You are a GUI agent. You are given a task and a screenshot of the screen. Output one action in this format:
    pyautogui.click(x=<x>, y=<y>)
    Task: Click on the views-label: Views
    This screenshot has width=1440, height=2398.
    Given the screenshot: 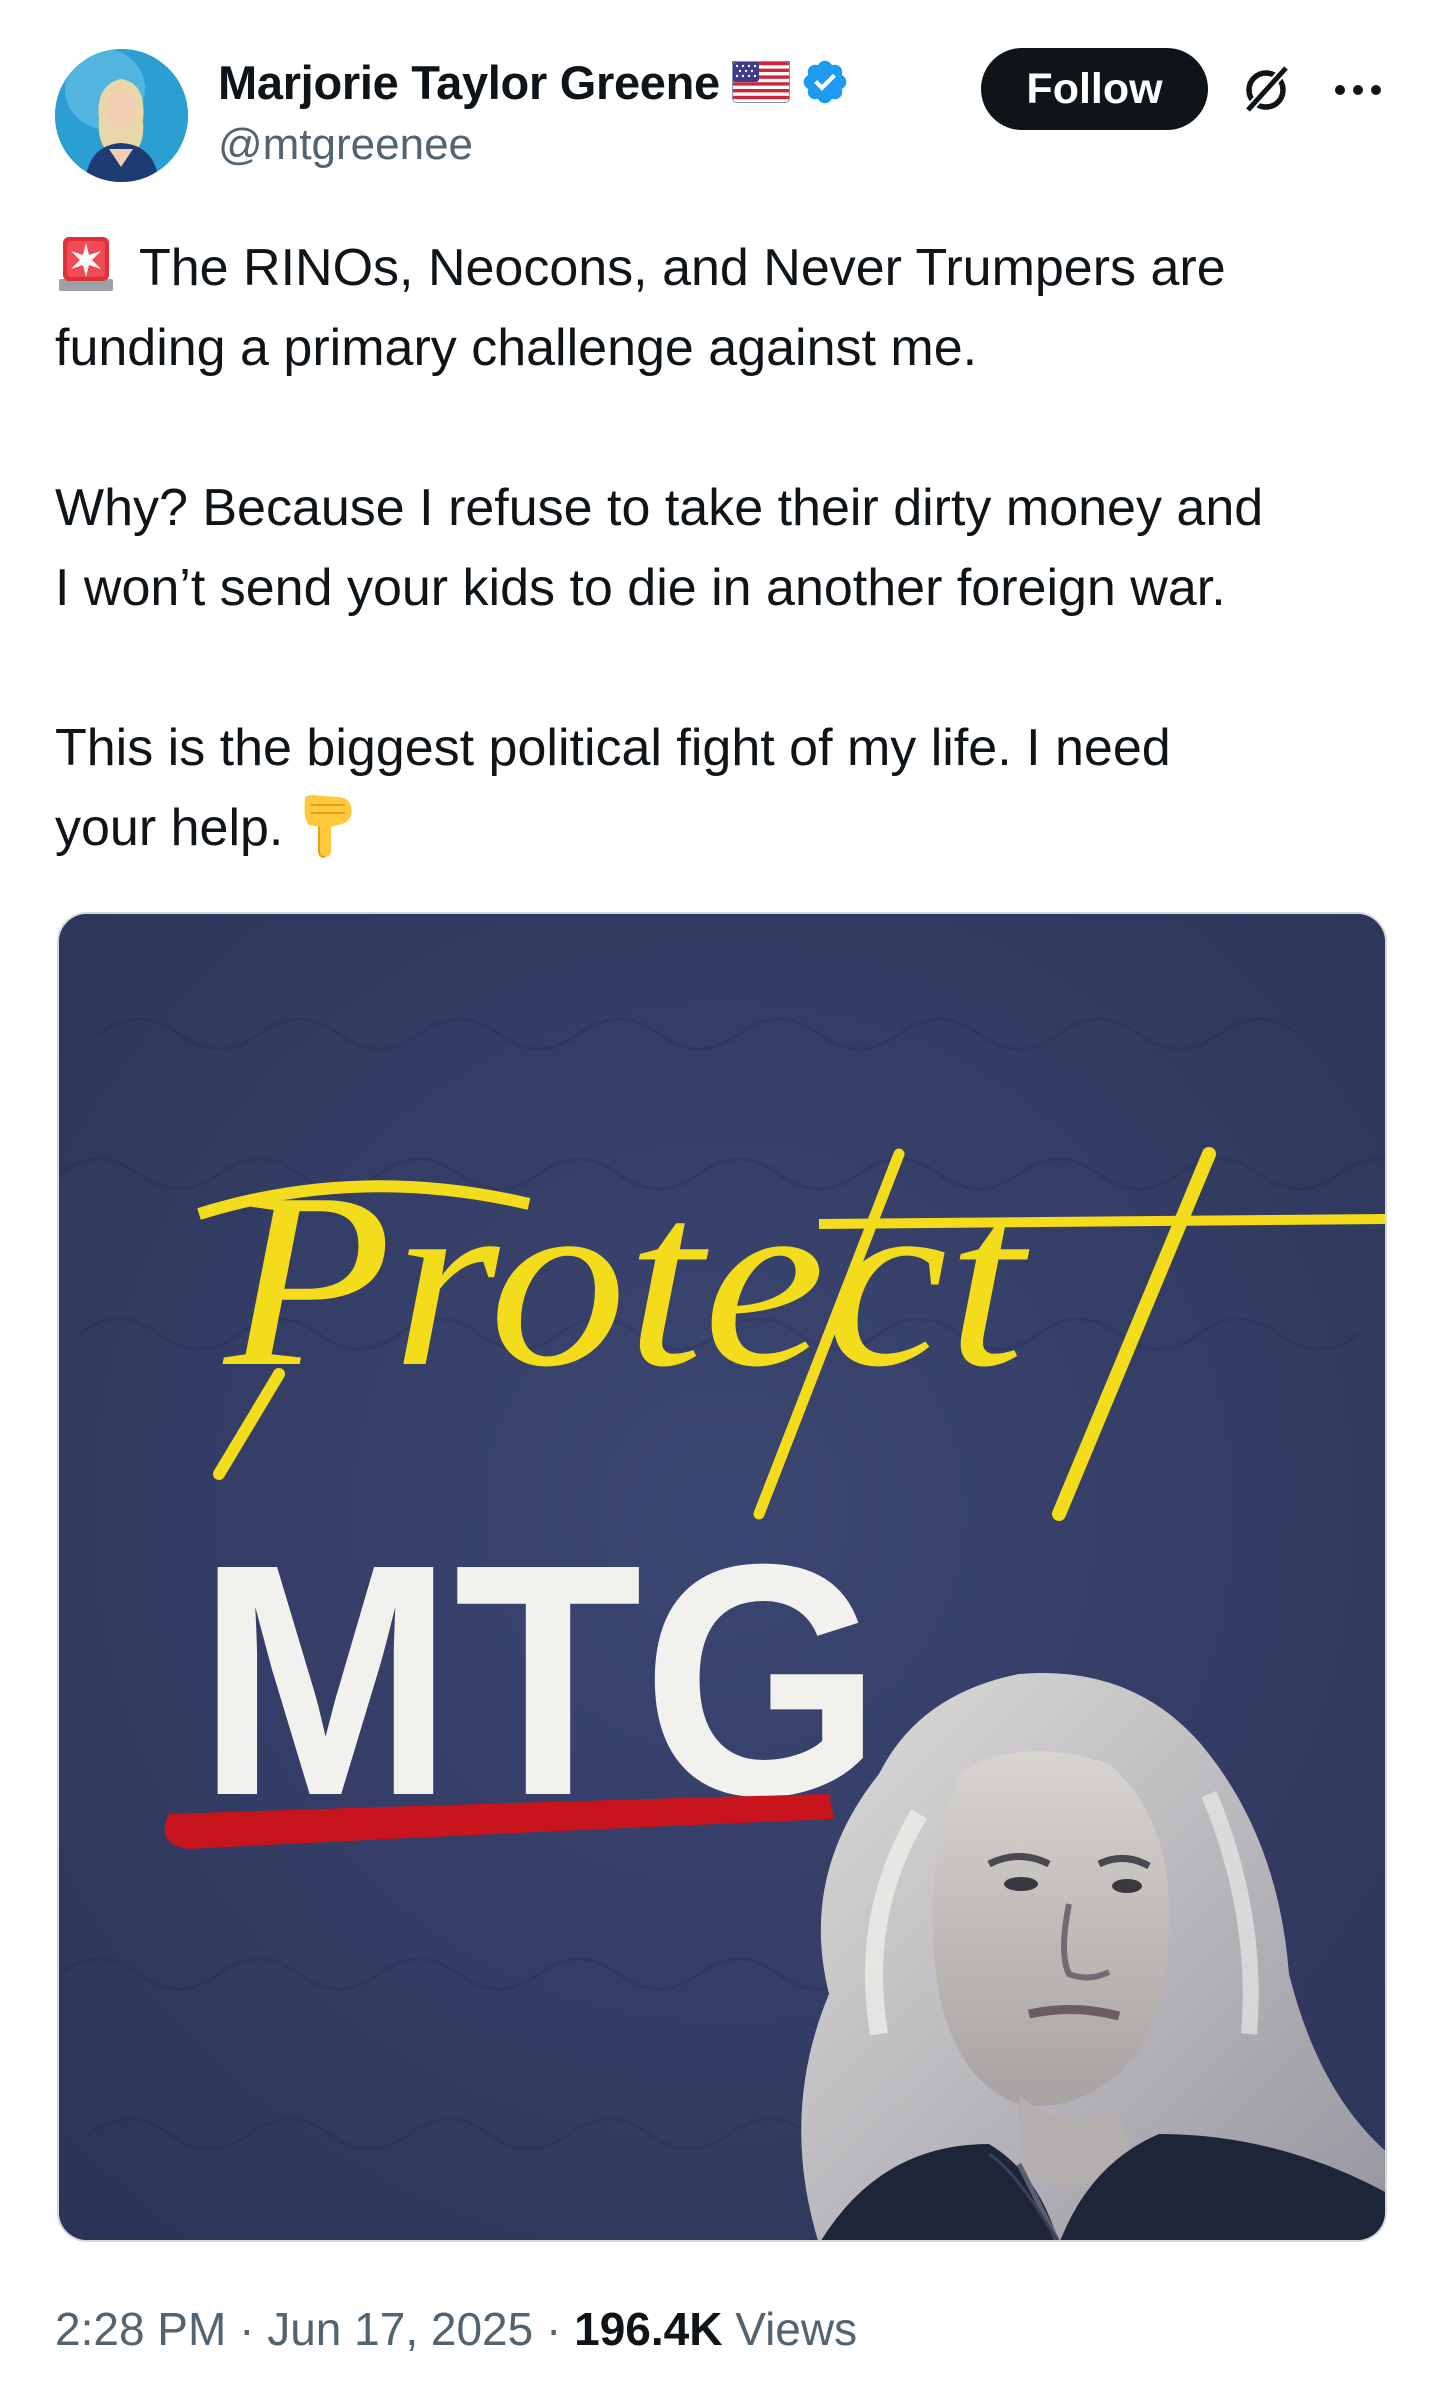 What is the action you would take?
    pyautogui.click(x=796, y=2329)
    